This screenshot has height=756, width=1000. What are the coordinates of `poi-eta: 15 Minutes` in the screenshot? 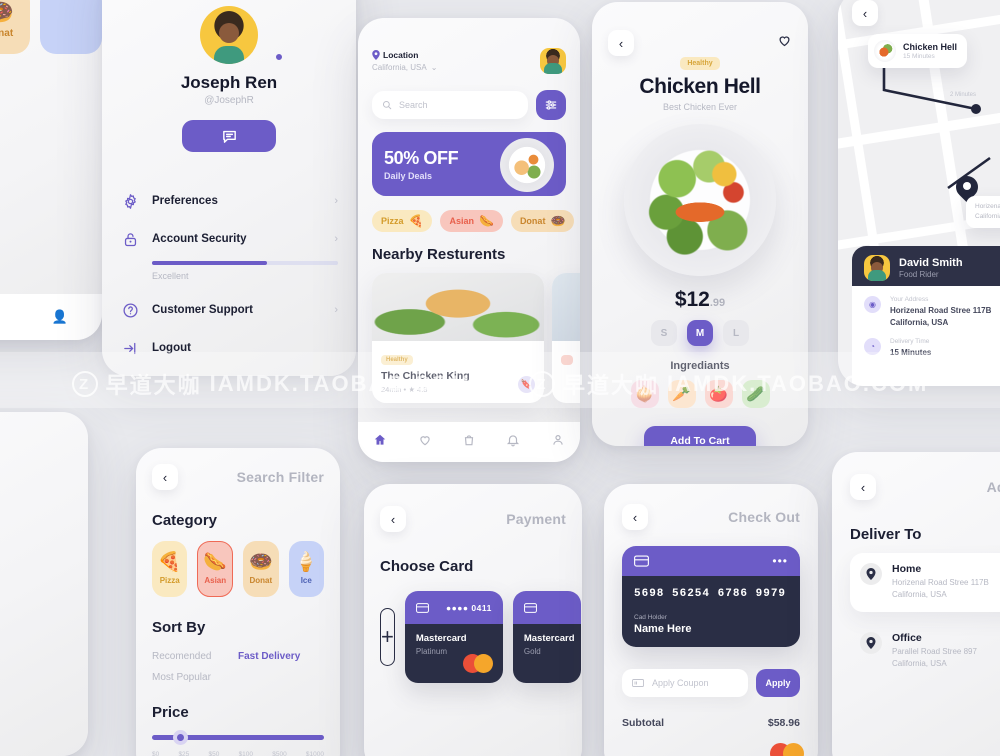 It's located at (919, 56).